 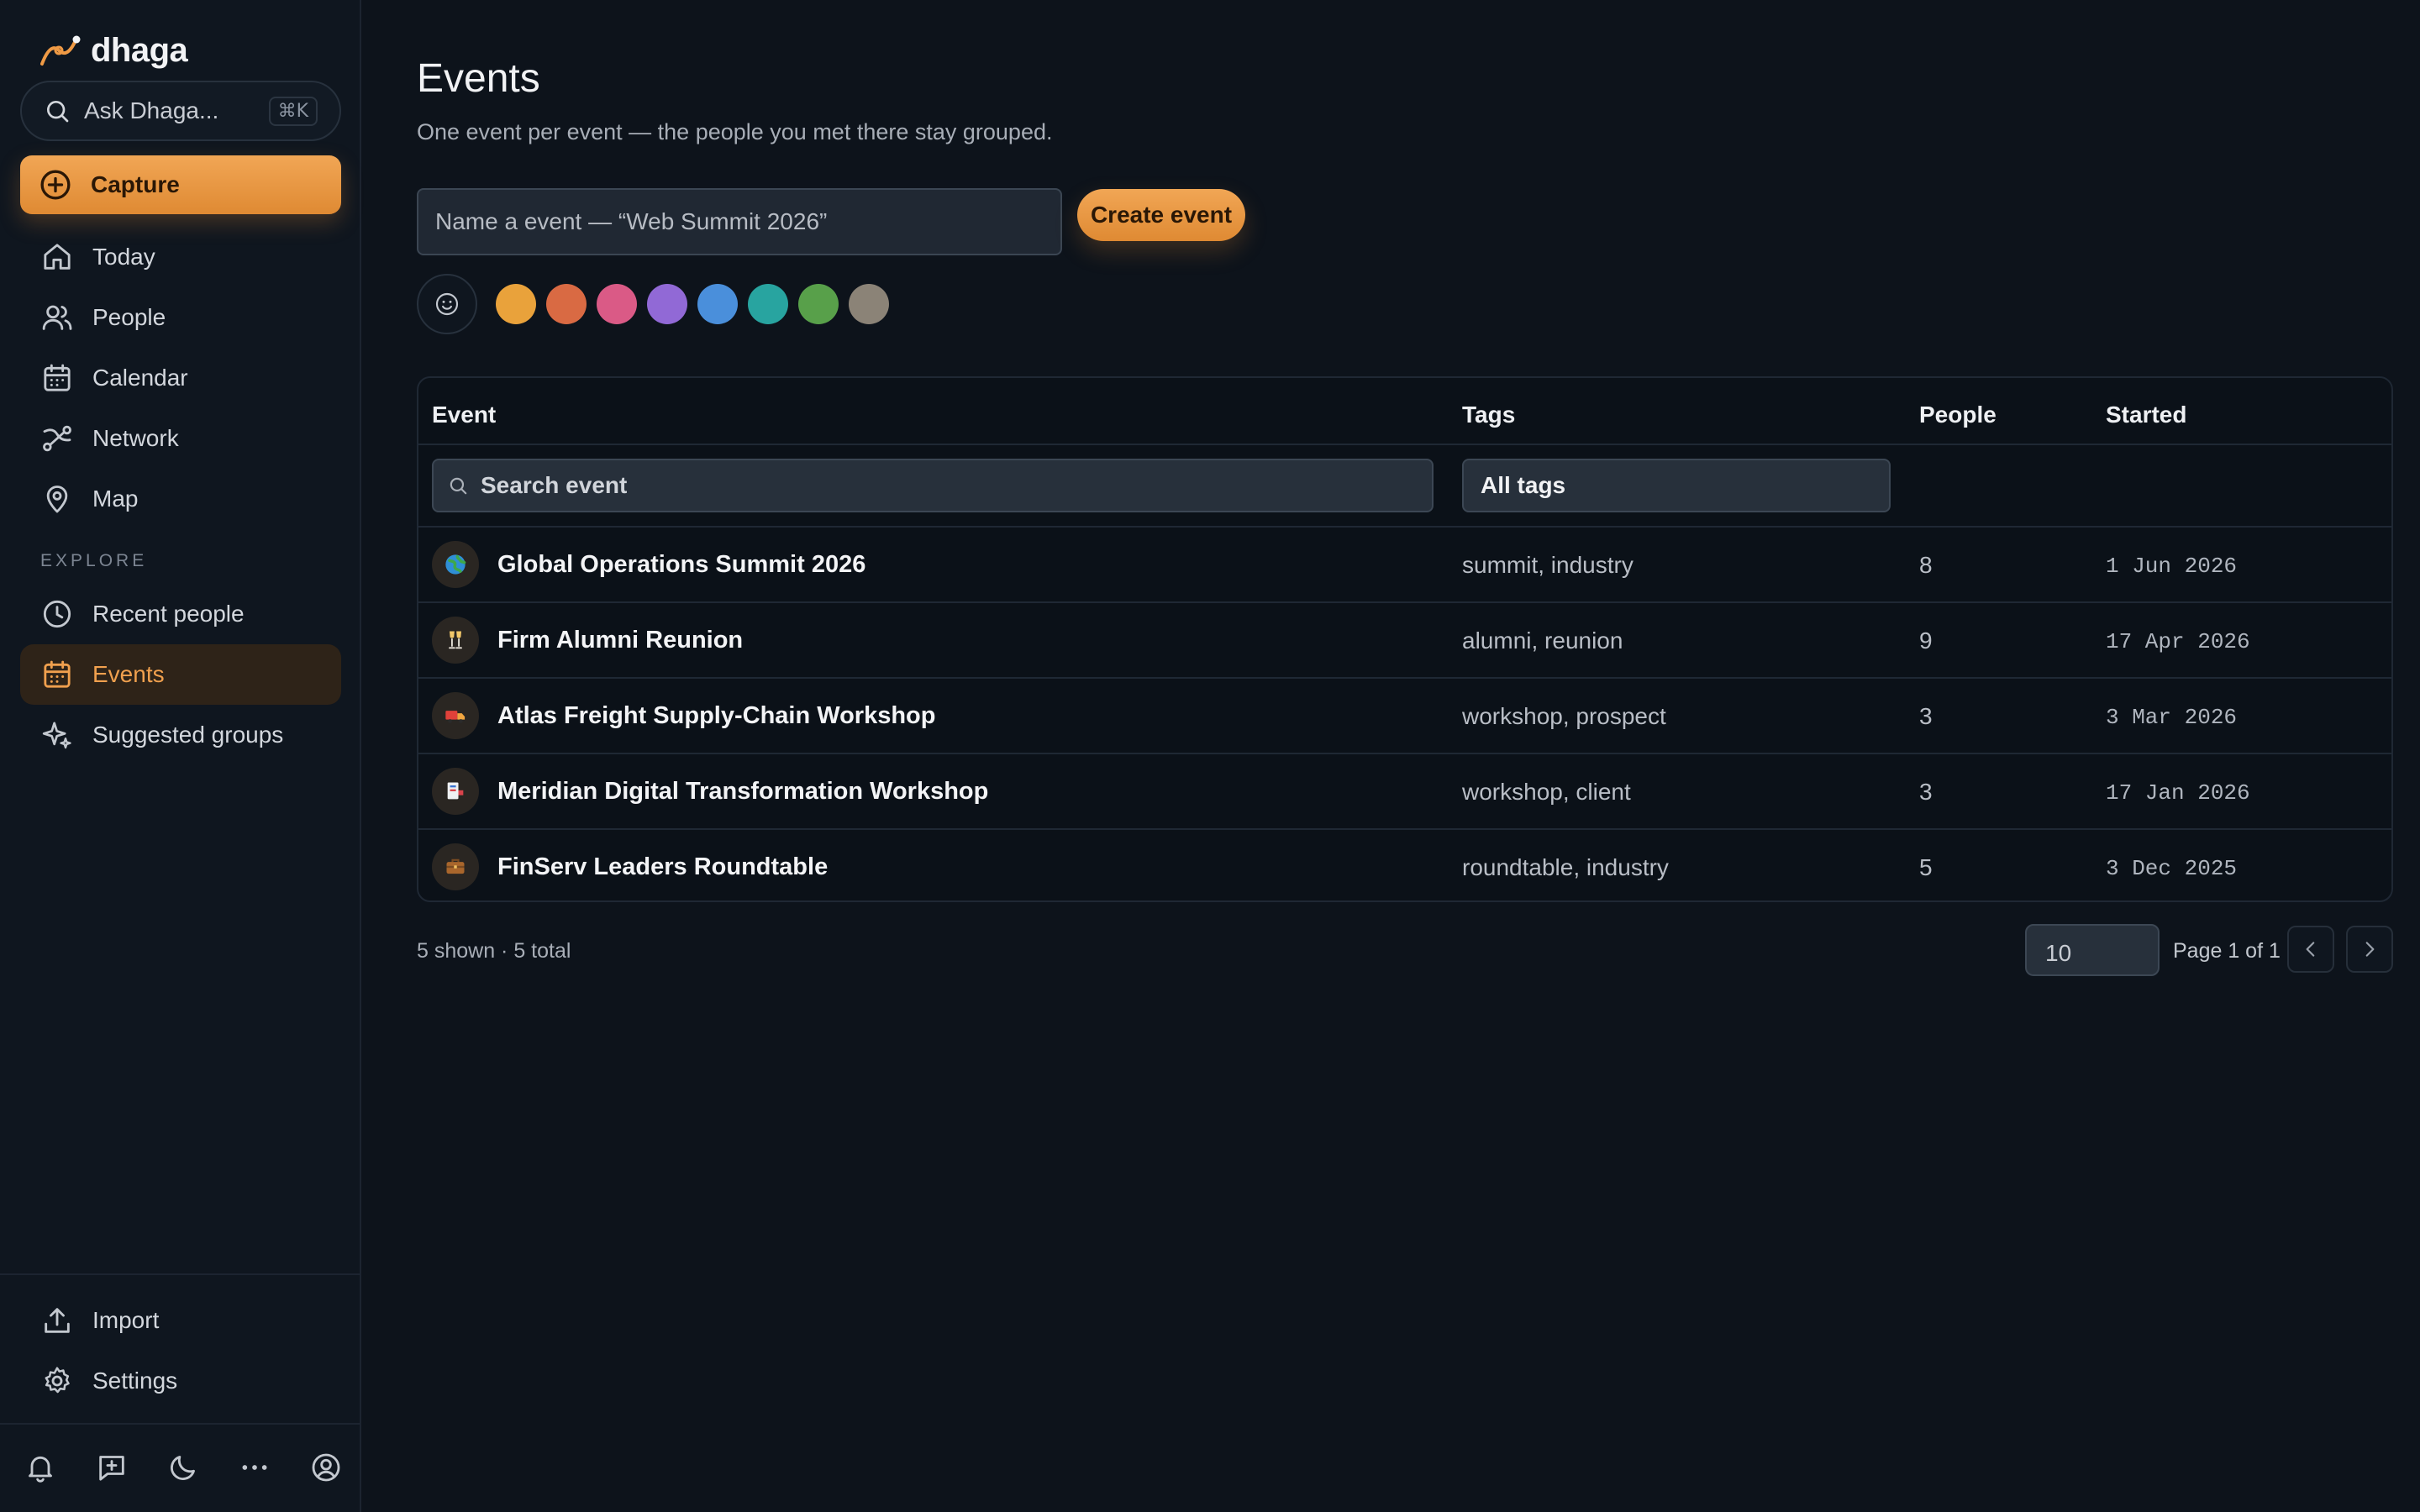 What do you see at coordinates (2172, 868) in the screenshot?
I see `event-start-date: 3 Dec 2025` at bounding box center [2172, 868].